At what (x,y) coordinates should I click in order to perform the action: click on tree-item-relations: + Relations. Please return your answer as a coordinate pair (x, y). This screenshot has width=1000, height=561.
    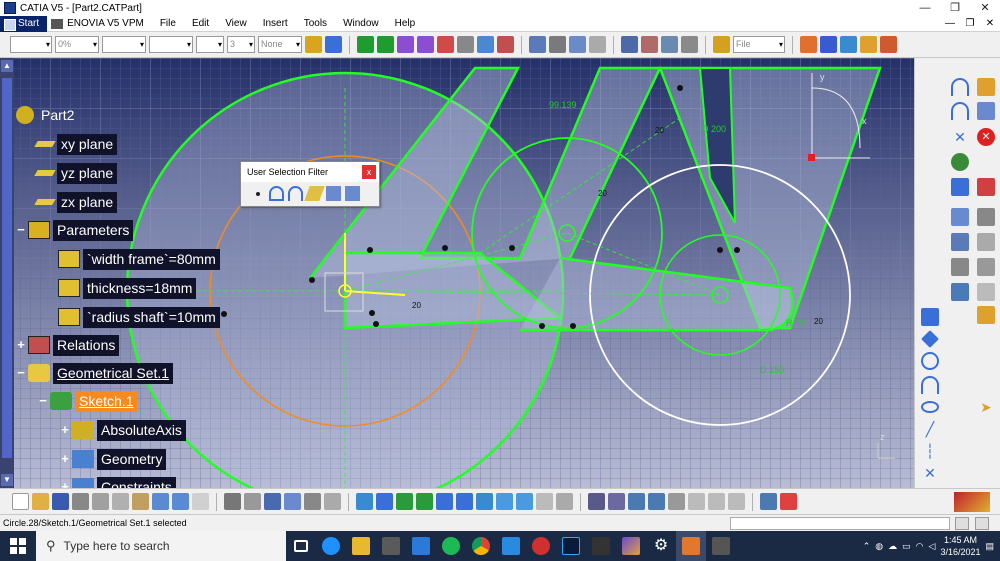
    Looking at the image, I should click on (68, 345).